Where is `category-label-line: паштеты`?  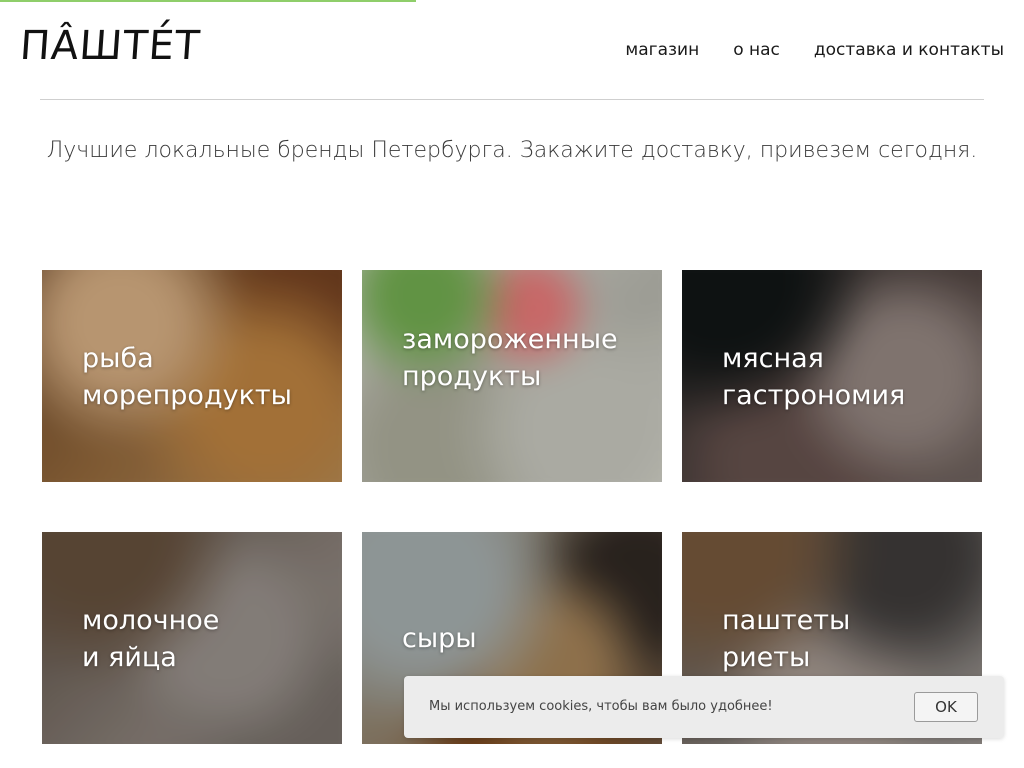
category-label-line: паштеты is located at coordinates (786, 620).